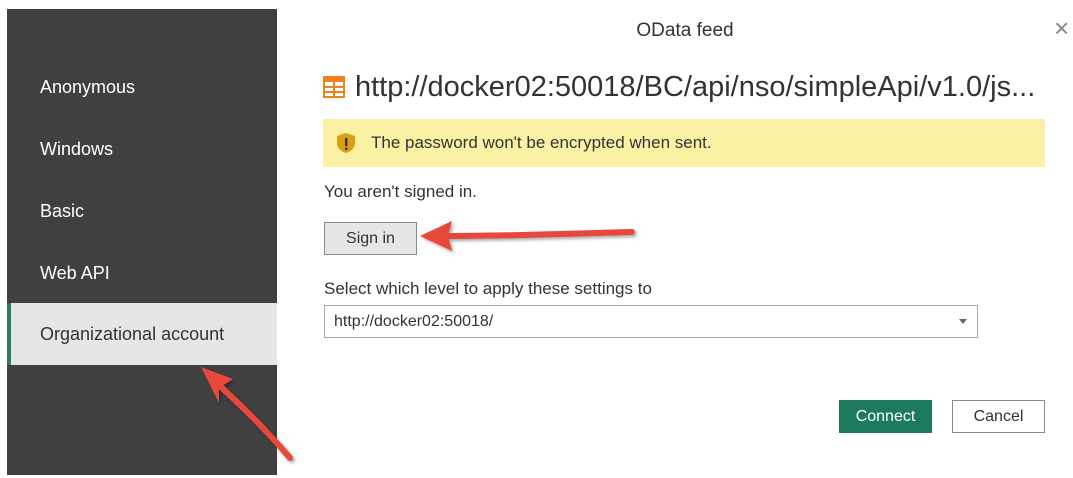 Image resolution: width=1073 pixels, height=478 pixels. What do you see at coordinates (414, 321) in the screenshot?
I see `level-select-value: http://docker02:50018/` at bounding box center [414, 321].